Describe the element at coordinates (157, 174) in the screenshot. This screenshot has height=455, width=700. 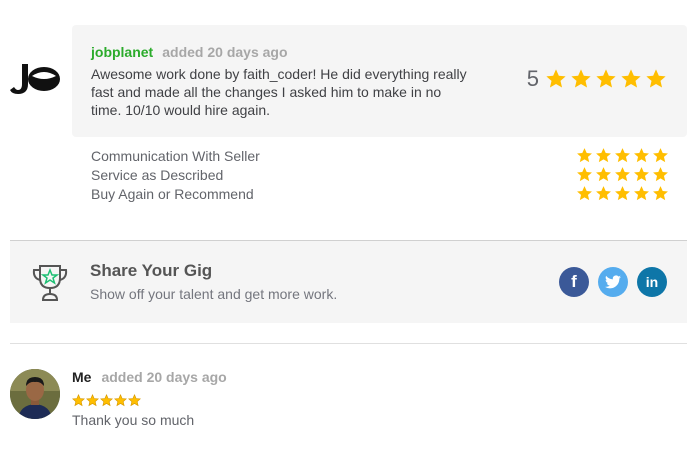
I see `breakdown-label: Service as Described` at that location.